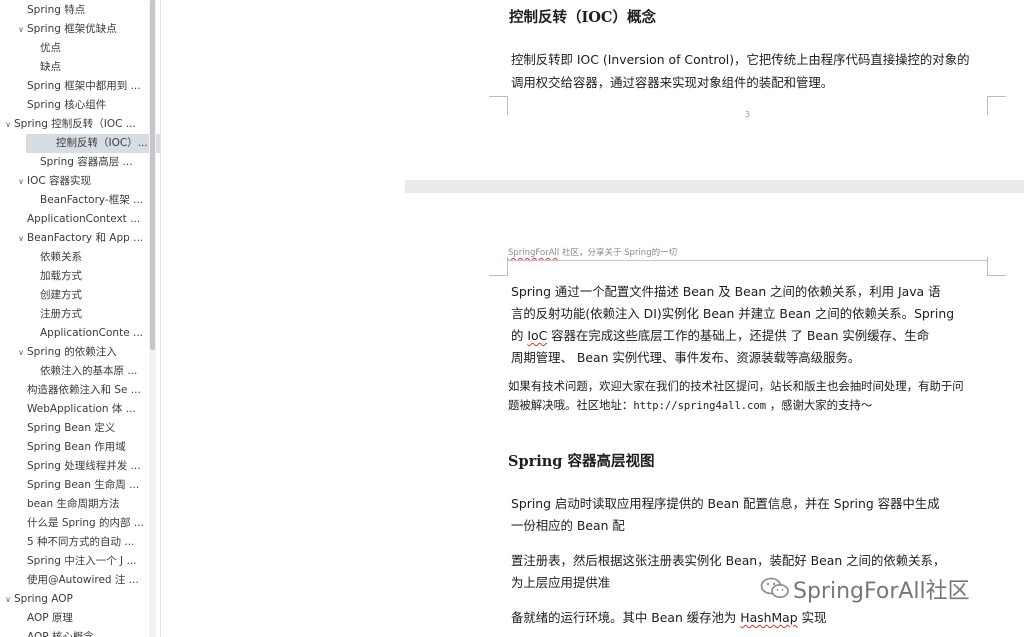 This screenshot has height=637, width=1024. Describe the element at coordinates (76, 447) in the screenshot. I see `nav-item-label: Spring Bean 作用域` at that location.